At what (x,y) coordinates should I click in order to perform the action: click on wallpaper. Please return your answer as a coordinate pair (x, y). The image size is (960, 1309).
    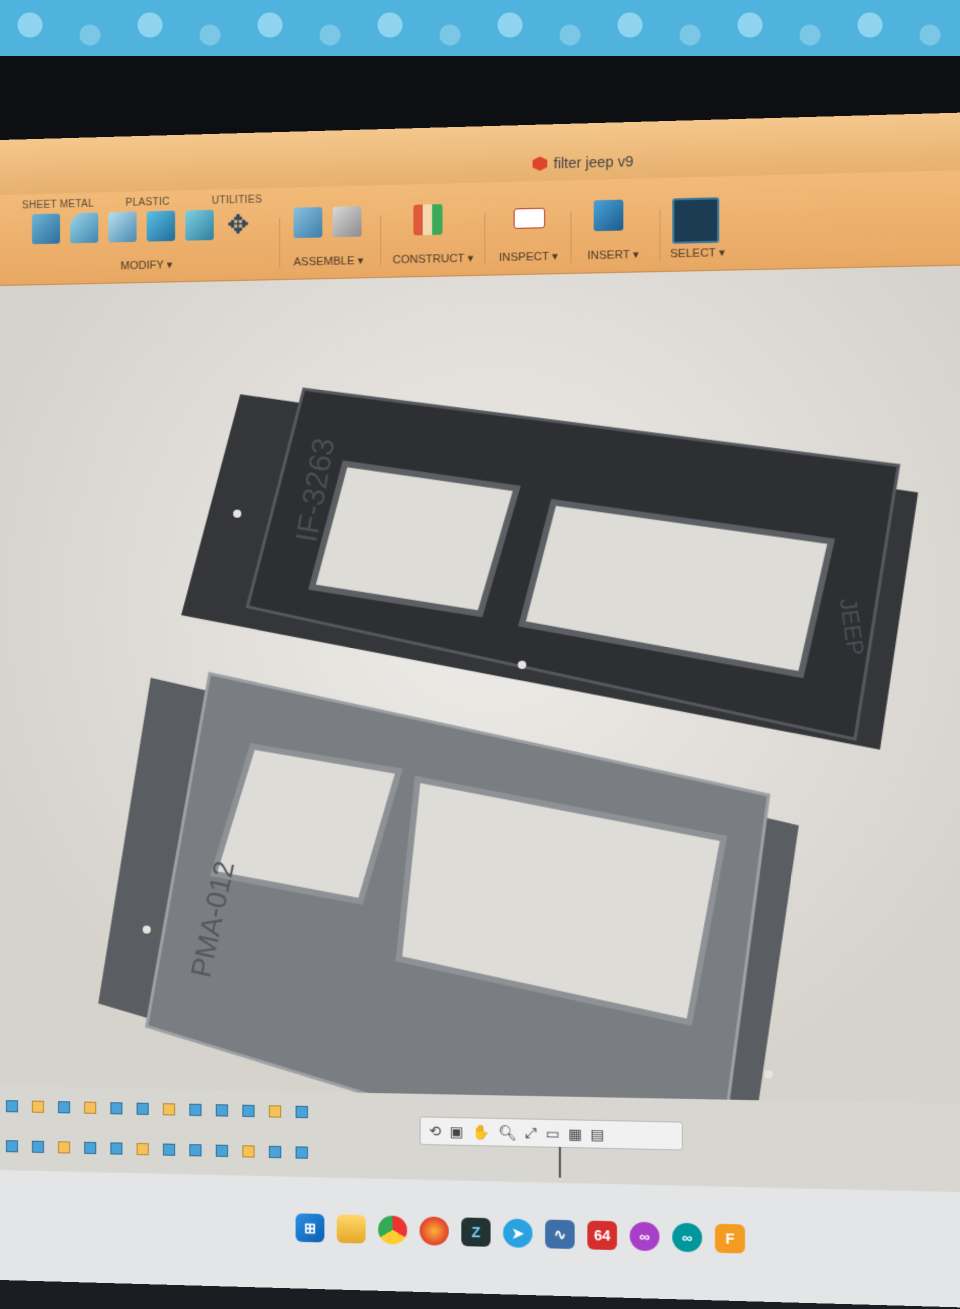
    Looking at the image, I should click on (480, 30).